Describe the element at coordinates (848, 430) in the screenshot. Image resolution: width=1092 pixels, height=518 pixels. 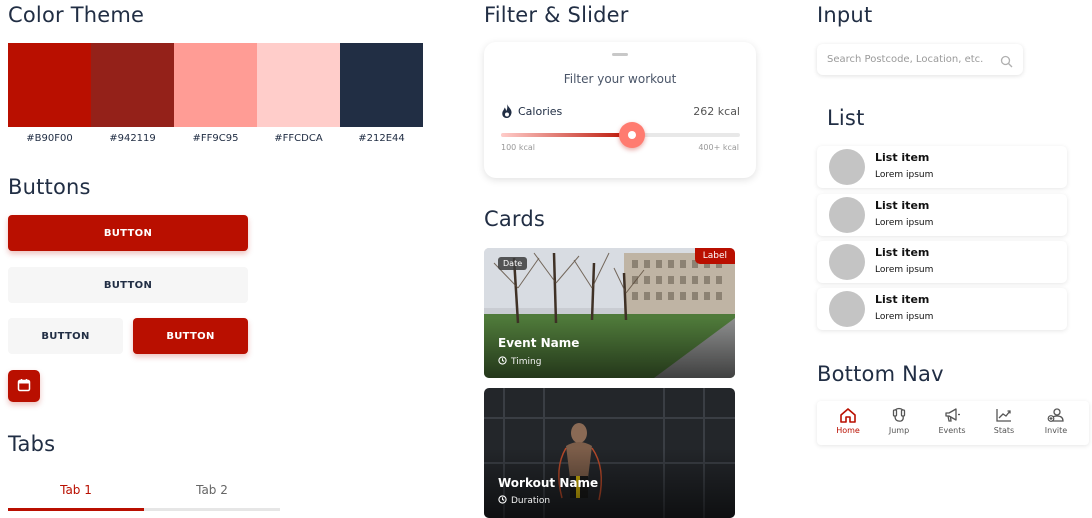
I see `nav-label: Home` at that location.